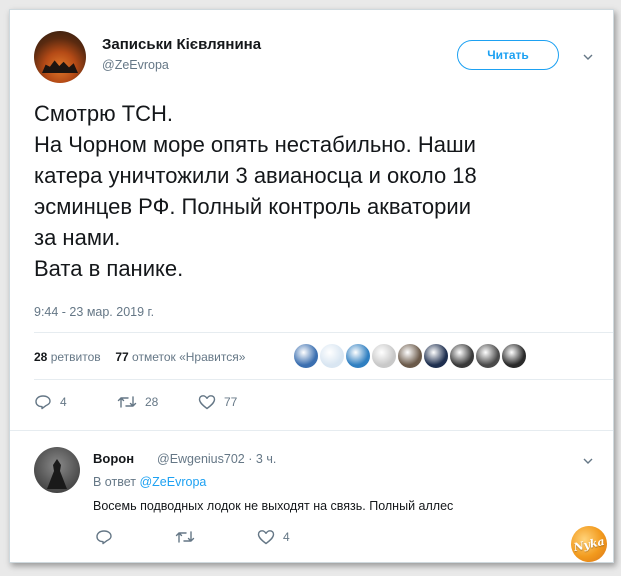  Describe the element at coordinates (589, 544) in the screenshot. I see `site-logo: Nyka` at that location.